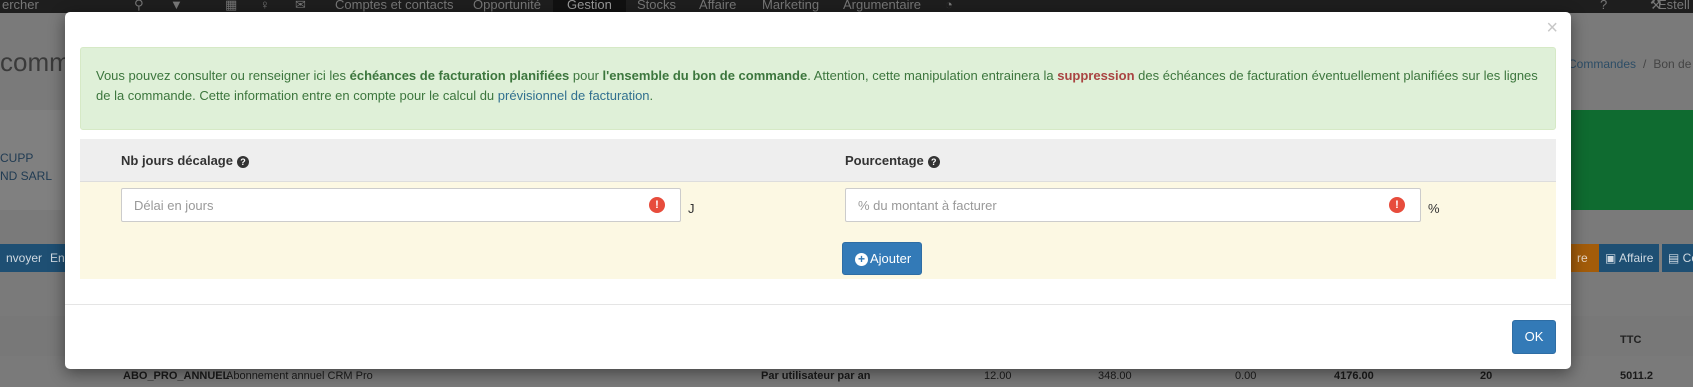 Image resolution: width=1693 pixels, height=387 pixels. Describe the element at coordinates (790, 6) in the screenshot. I see `nav-item-marketing: Marketing` at that location.